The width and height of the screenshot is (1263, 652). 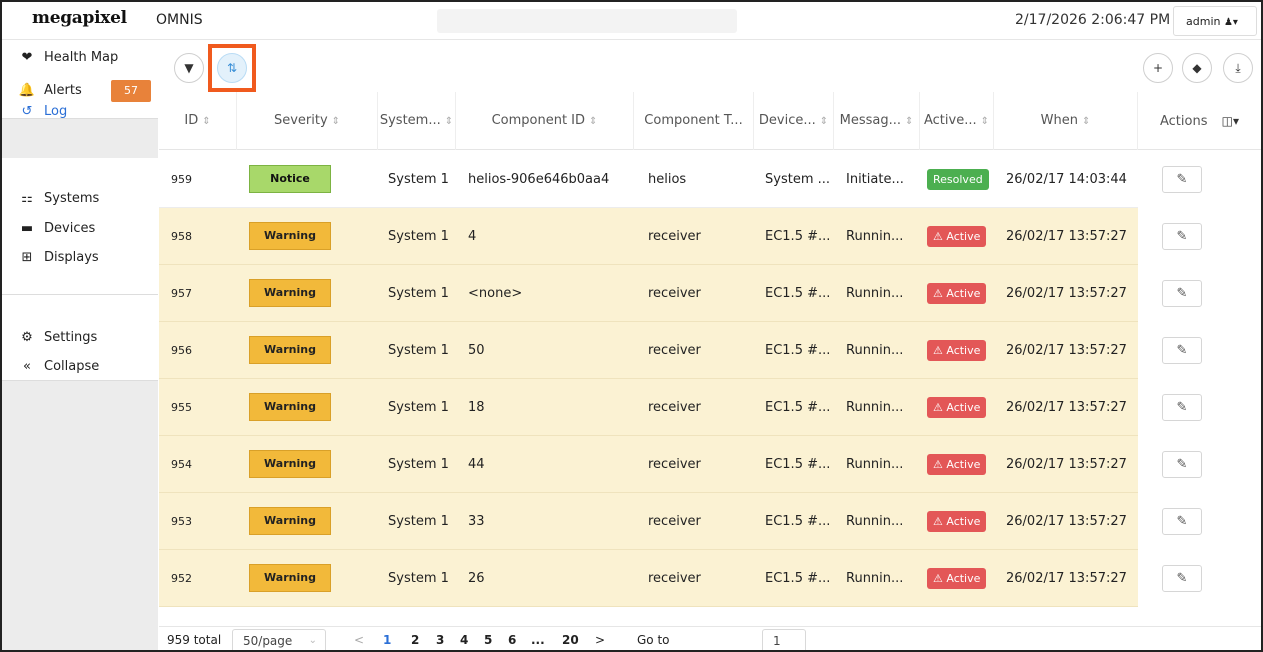 What do you see at coordinates (963, 464) in the screenshot?
I see `status-label: Active` at bounding box center [963, 464].